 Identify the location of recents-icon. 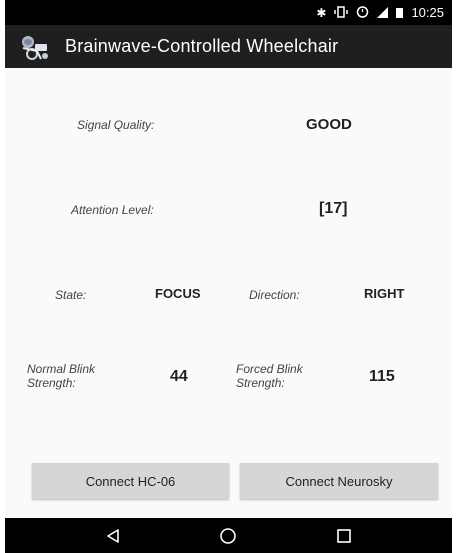
(344, 536).